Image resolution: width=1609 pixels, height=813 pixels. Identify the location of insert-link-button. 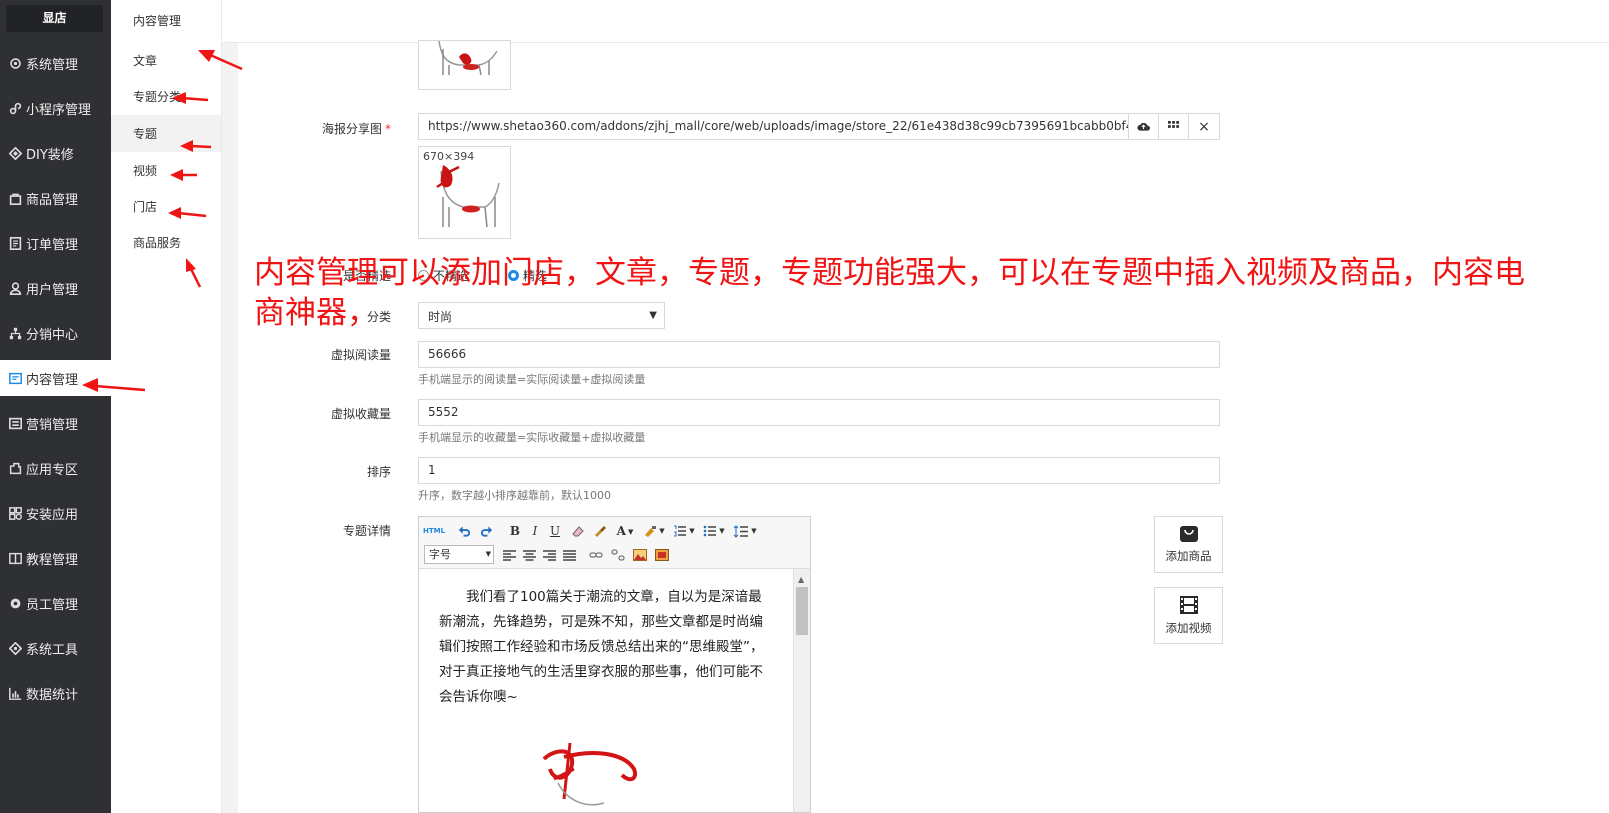
(596, 555).